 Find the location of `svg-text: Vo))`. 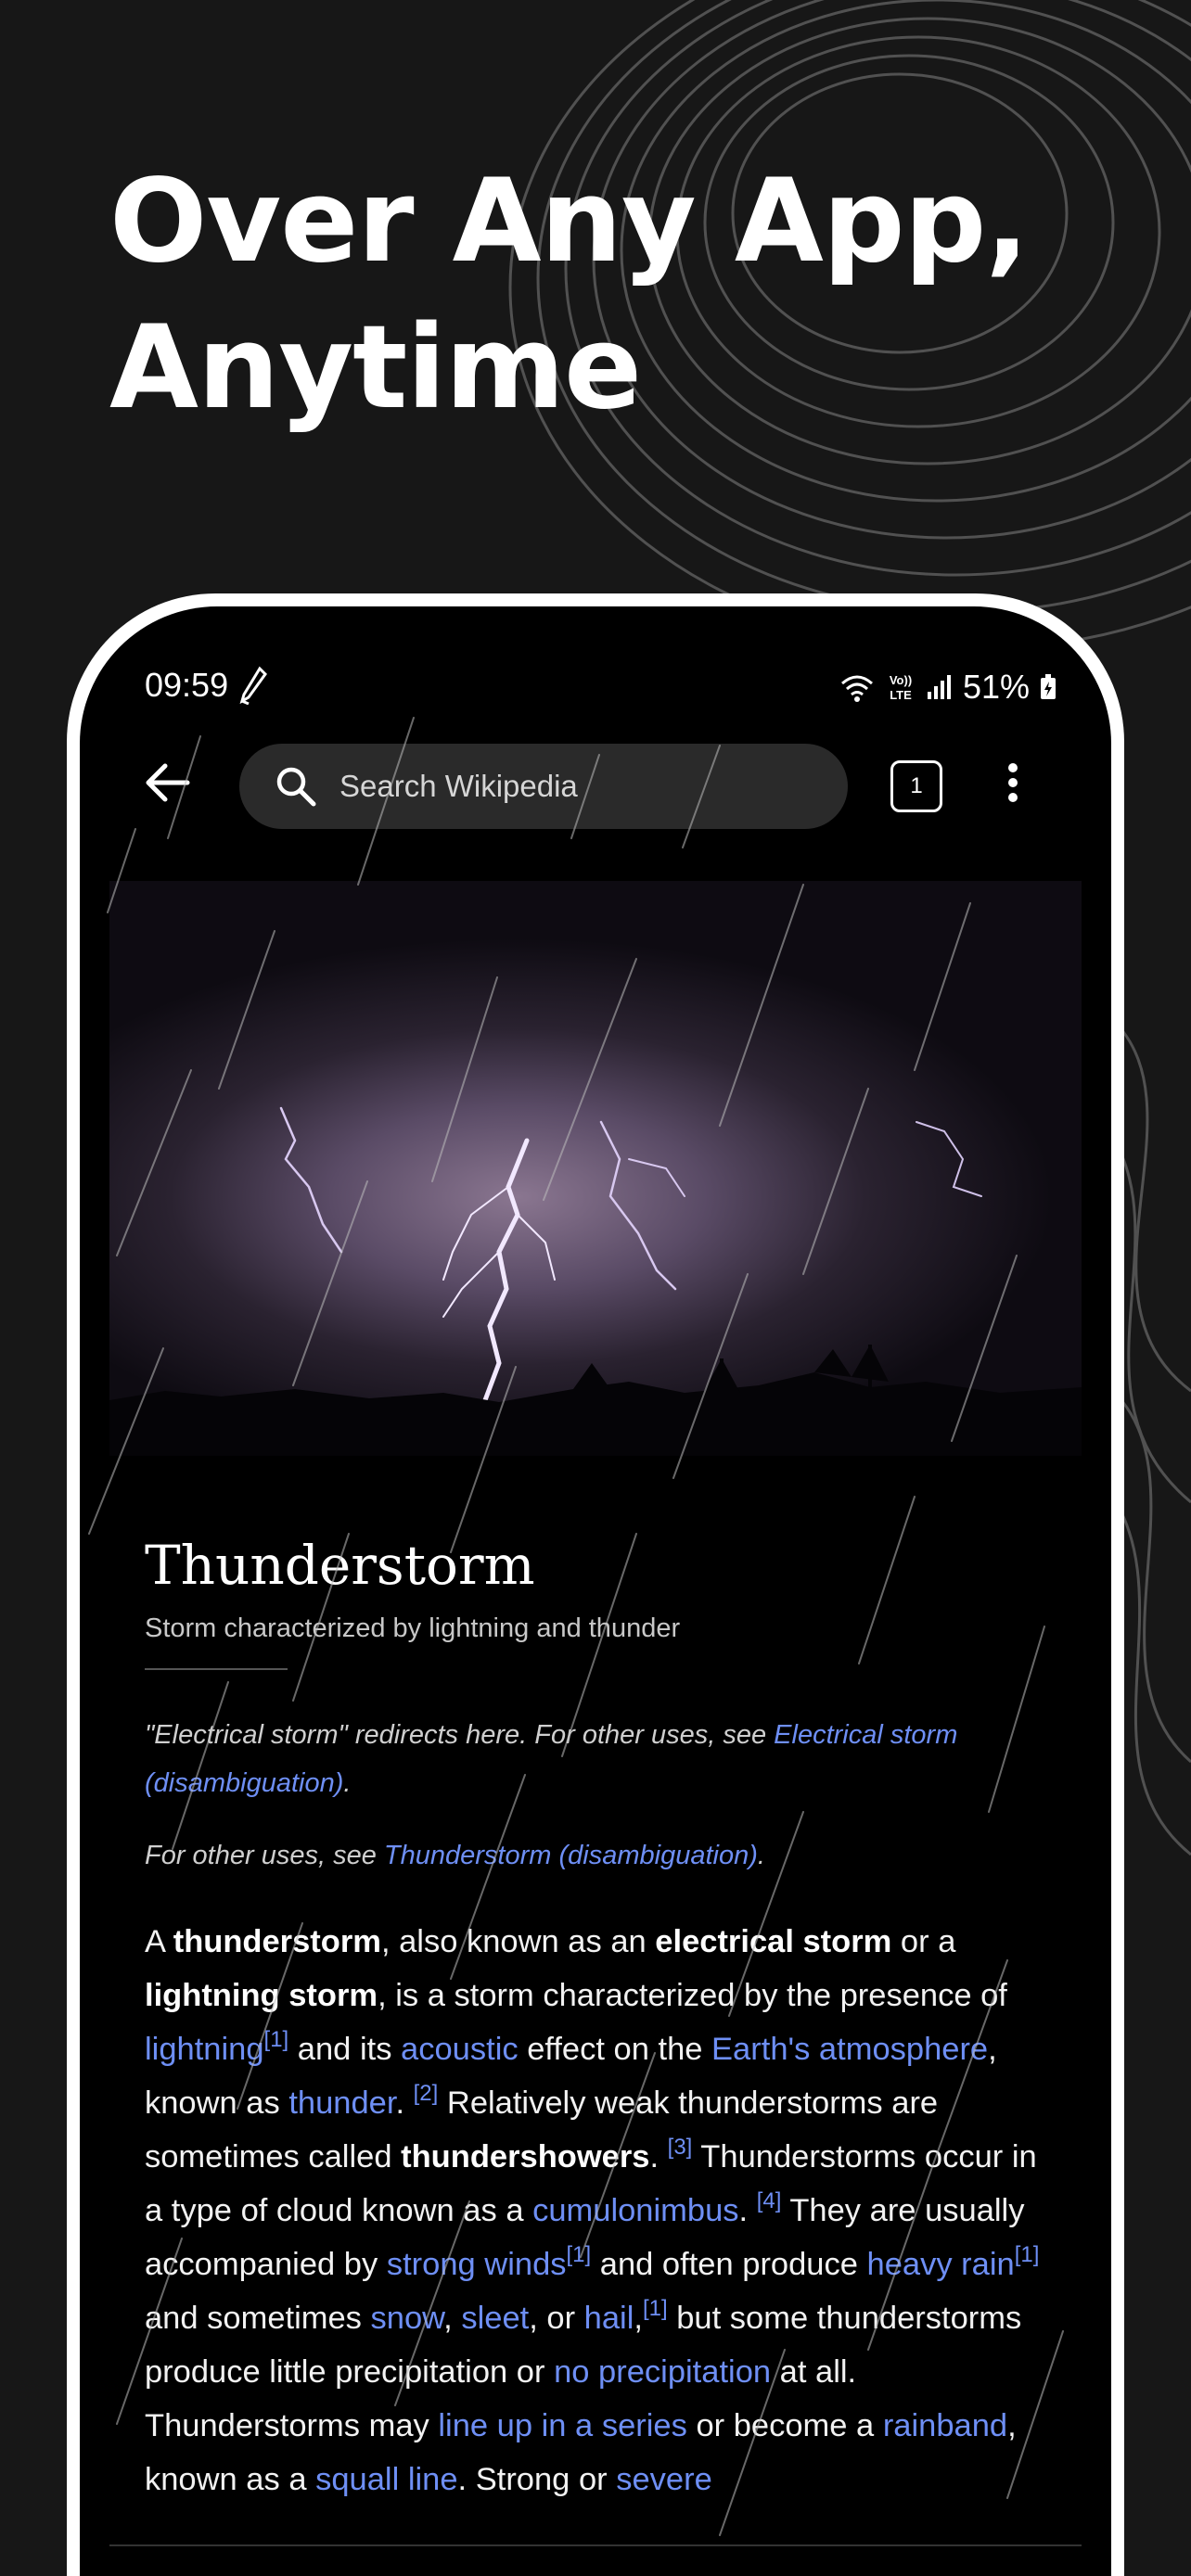

svg-text: Vo)) is located at coordinates (901, 680).